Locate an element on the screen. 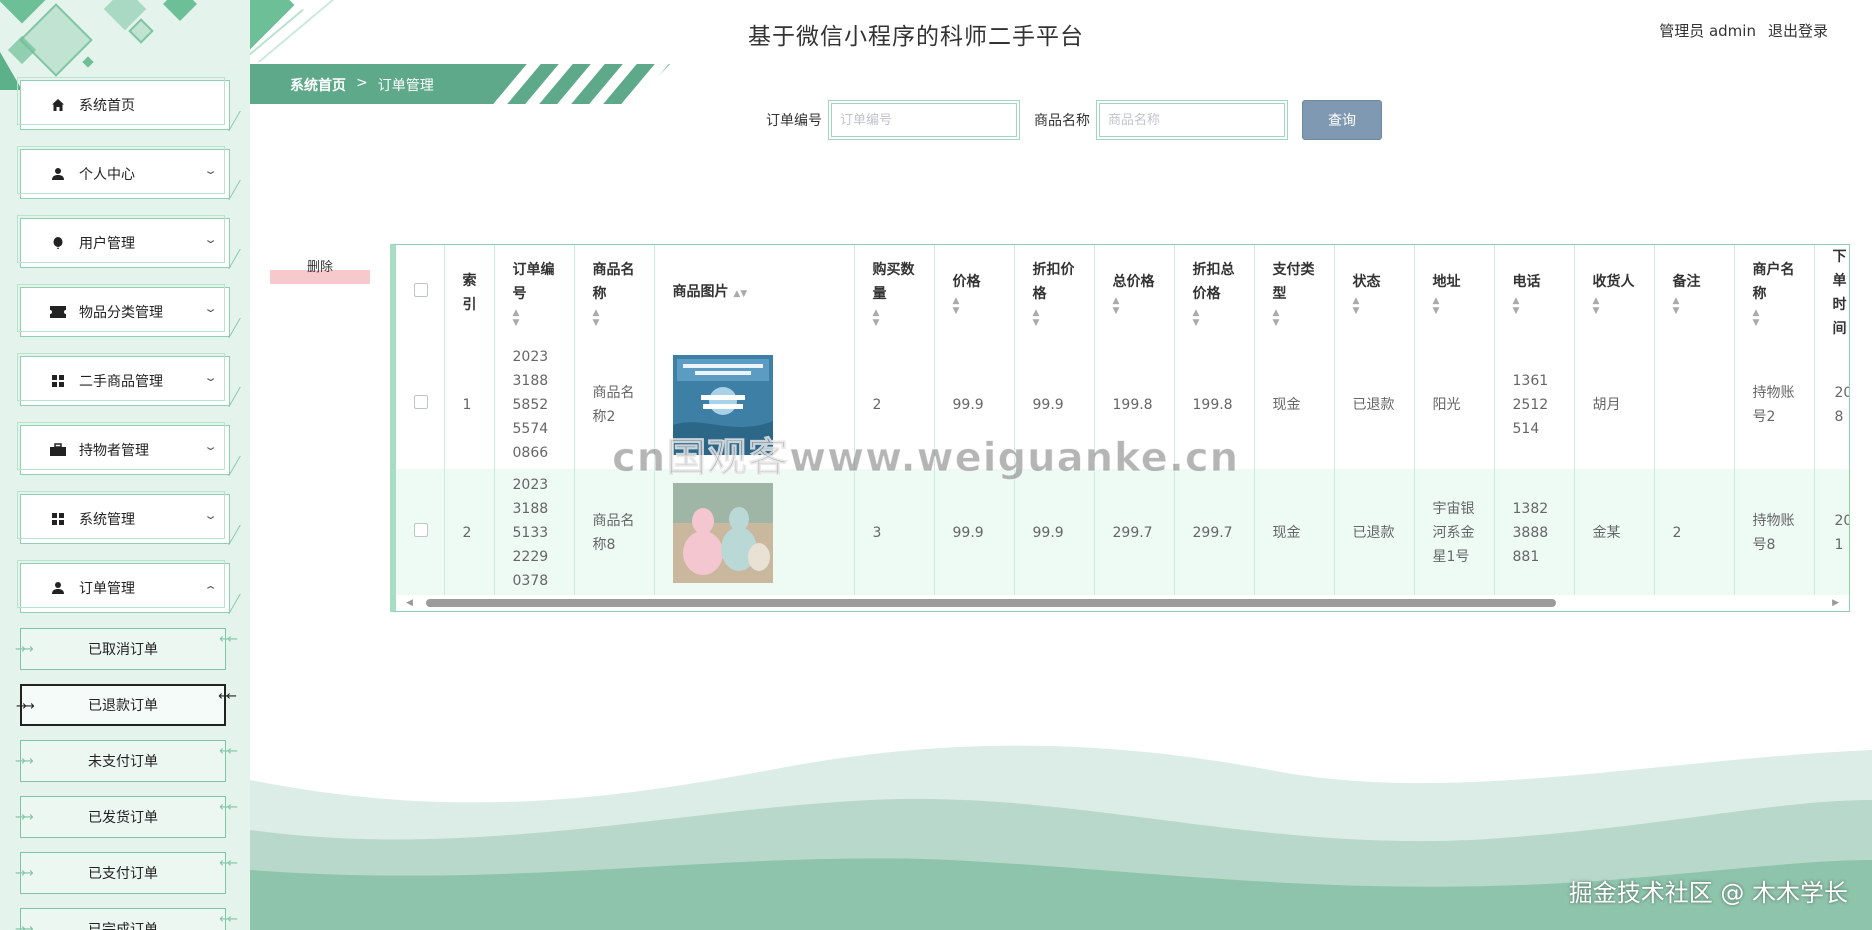 The image size is (1872, 930). cell-receiver: 胡月 is located at coordinates (1614, 405).